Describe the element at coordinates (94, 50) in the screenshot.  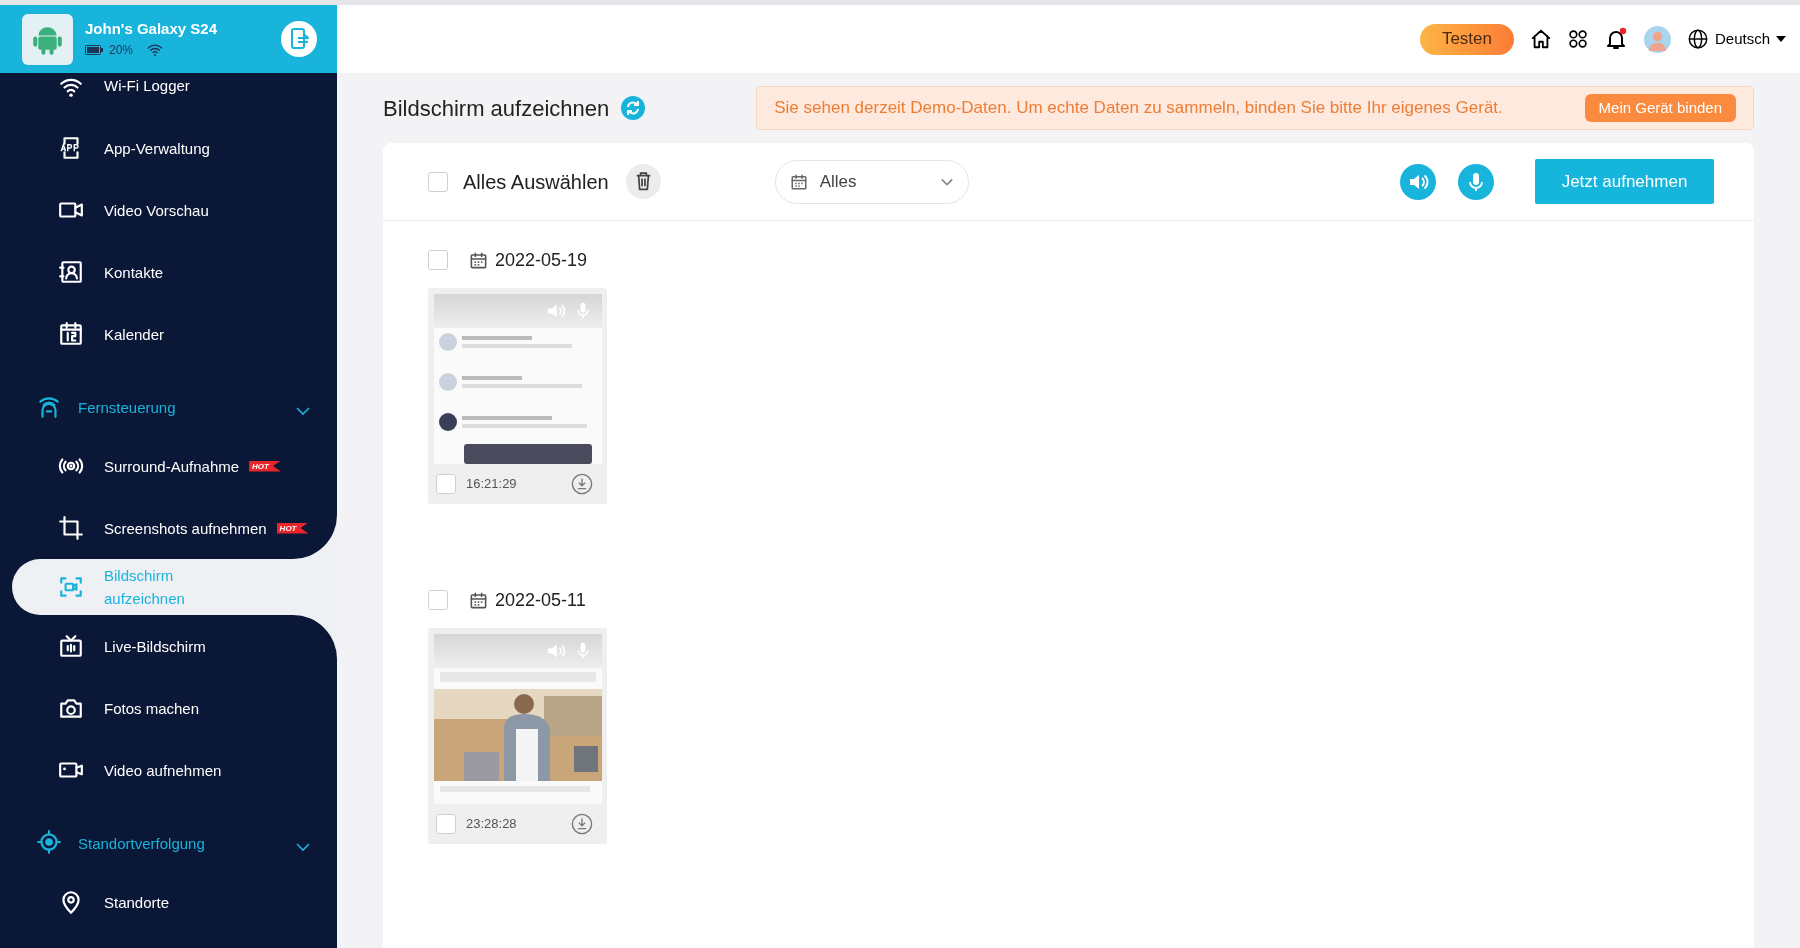
I see `battery-icon` at that location.